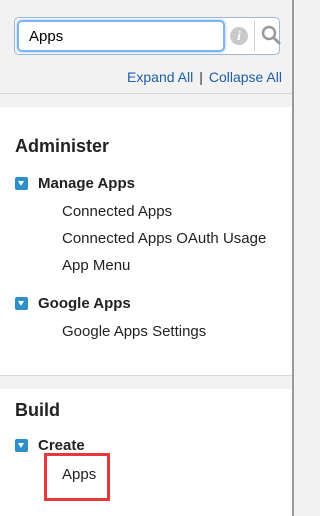 The height and width of the screenshot is (516, 320). What do you see at coordinates (37, 410) in the screenshot?
I see `section-title-build: Build` at bounding box center [37, 410].